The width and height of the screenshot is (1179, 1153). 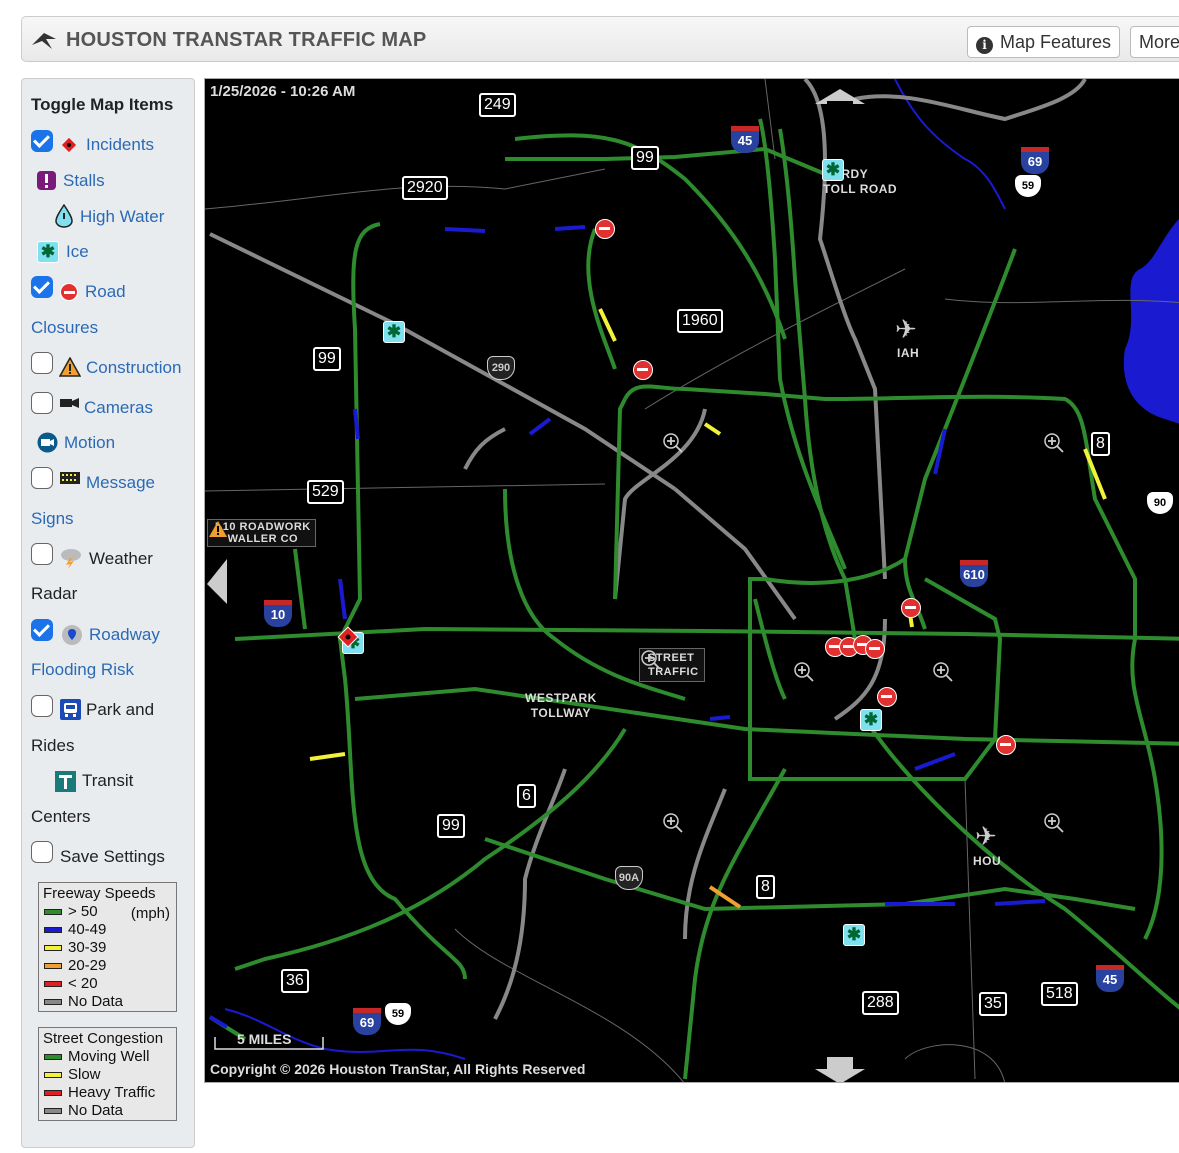 What do you see at coordinates (107, 912) in the screenshot?
I see `legend-row: > 50` at bounding box center [107, 912].